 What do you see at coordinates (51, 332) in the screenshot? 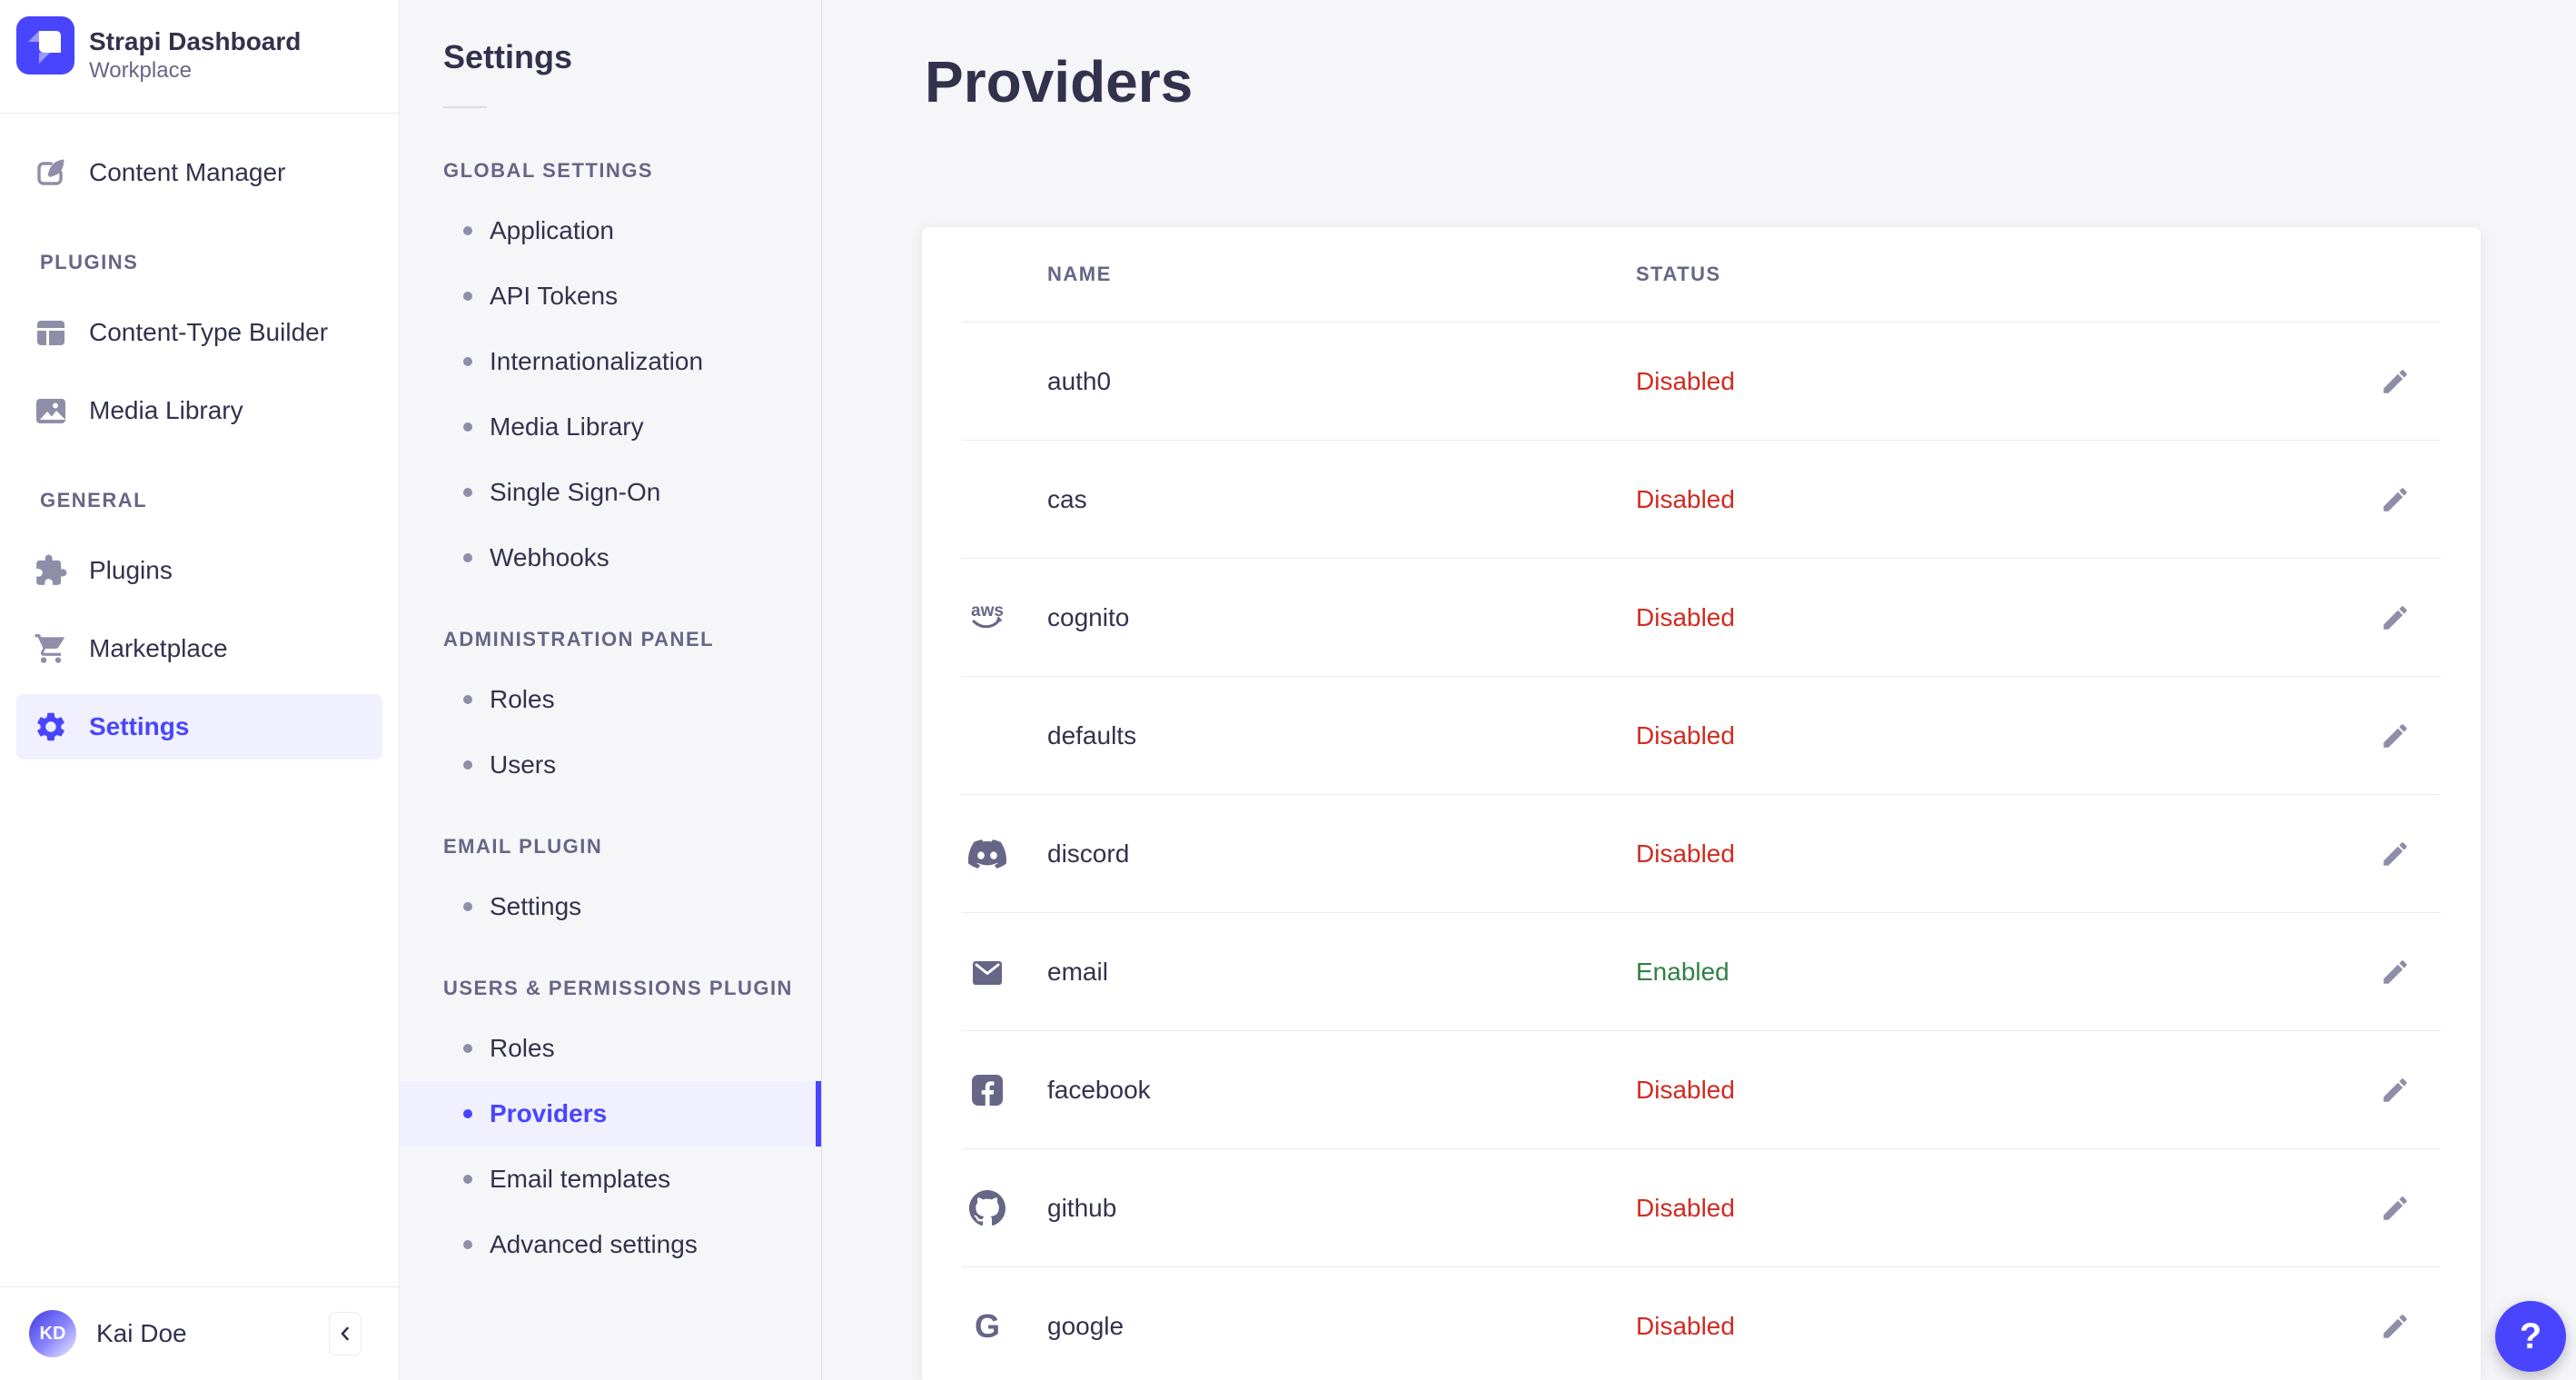
I see `content-type-builder-icon` at bounding box center [51, 332].